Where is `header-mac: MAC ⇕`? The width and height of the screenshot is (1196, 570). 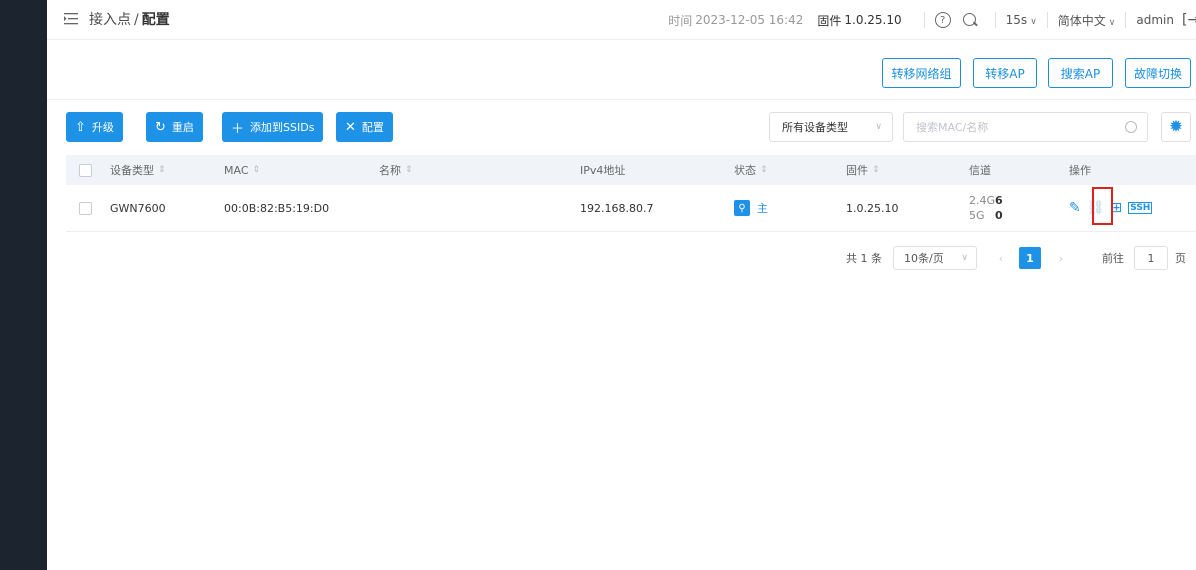 header-mac: MAC ⇕ is located at coordinates (242, 170).